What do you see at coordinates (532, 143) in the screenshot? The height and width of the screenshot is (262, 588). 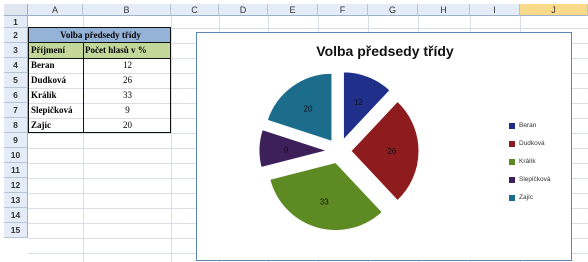 I see `legend-label: Dudková` at bounding box center [532, 143].